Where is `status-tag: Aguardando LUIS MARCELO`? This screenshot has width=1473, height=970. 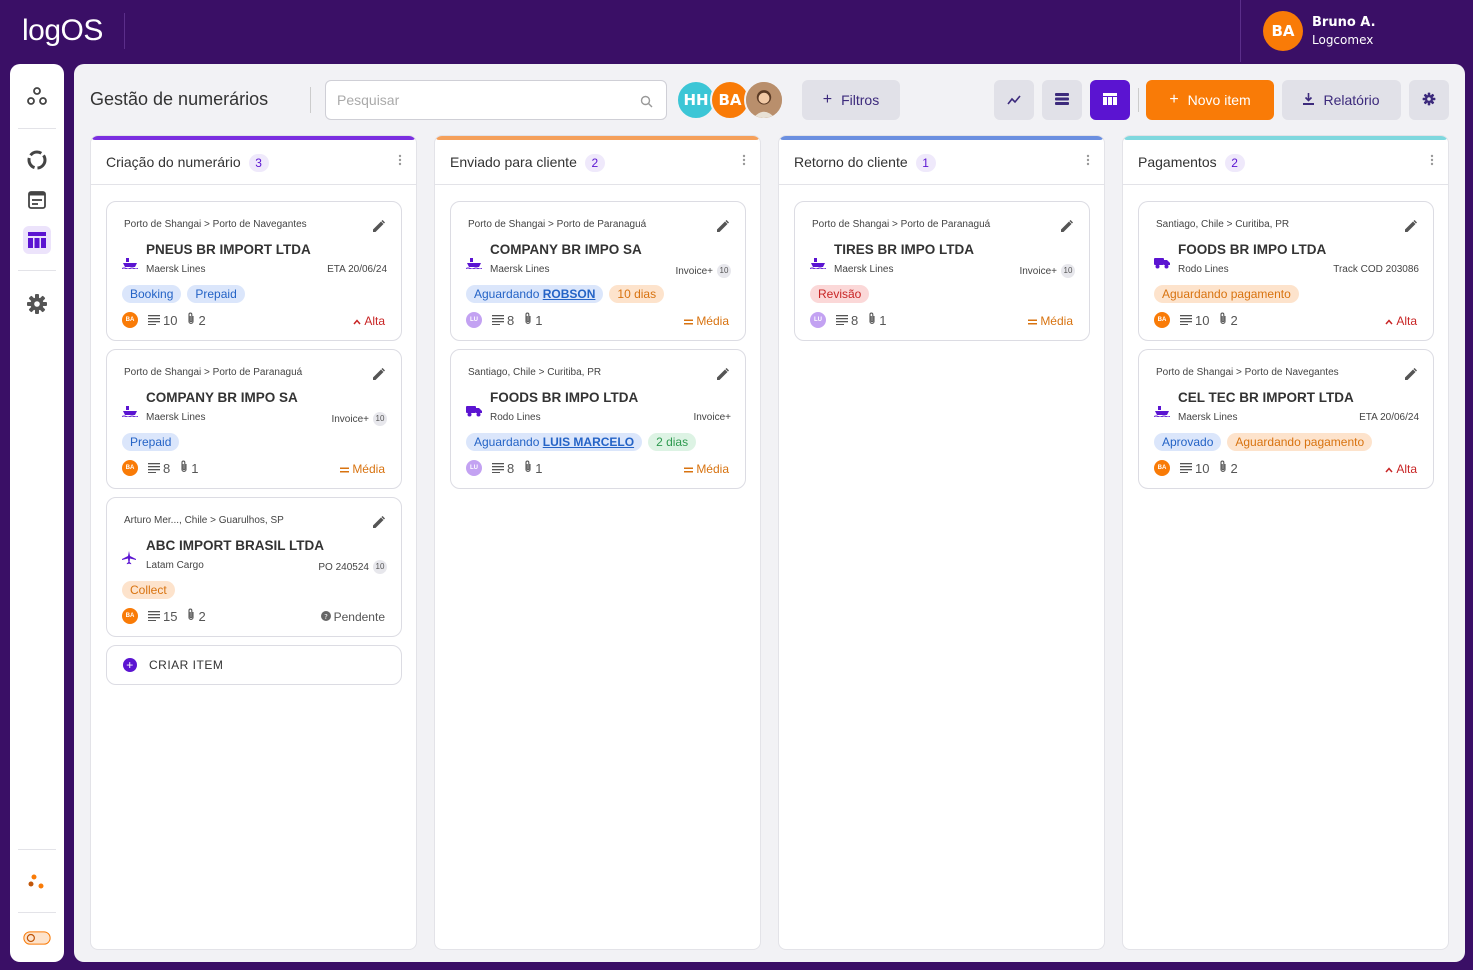
status-tag: Aguardando LUIS MARCELO is located at coordinates (554, 442).